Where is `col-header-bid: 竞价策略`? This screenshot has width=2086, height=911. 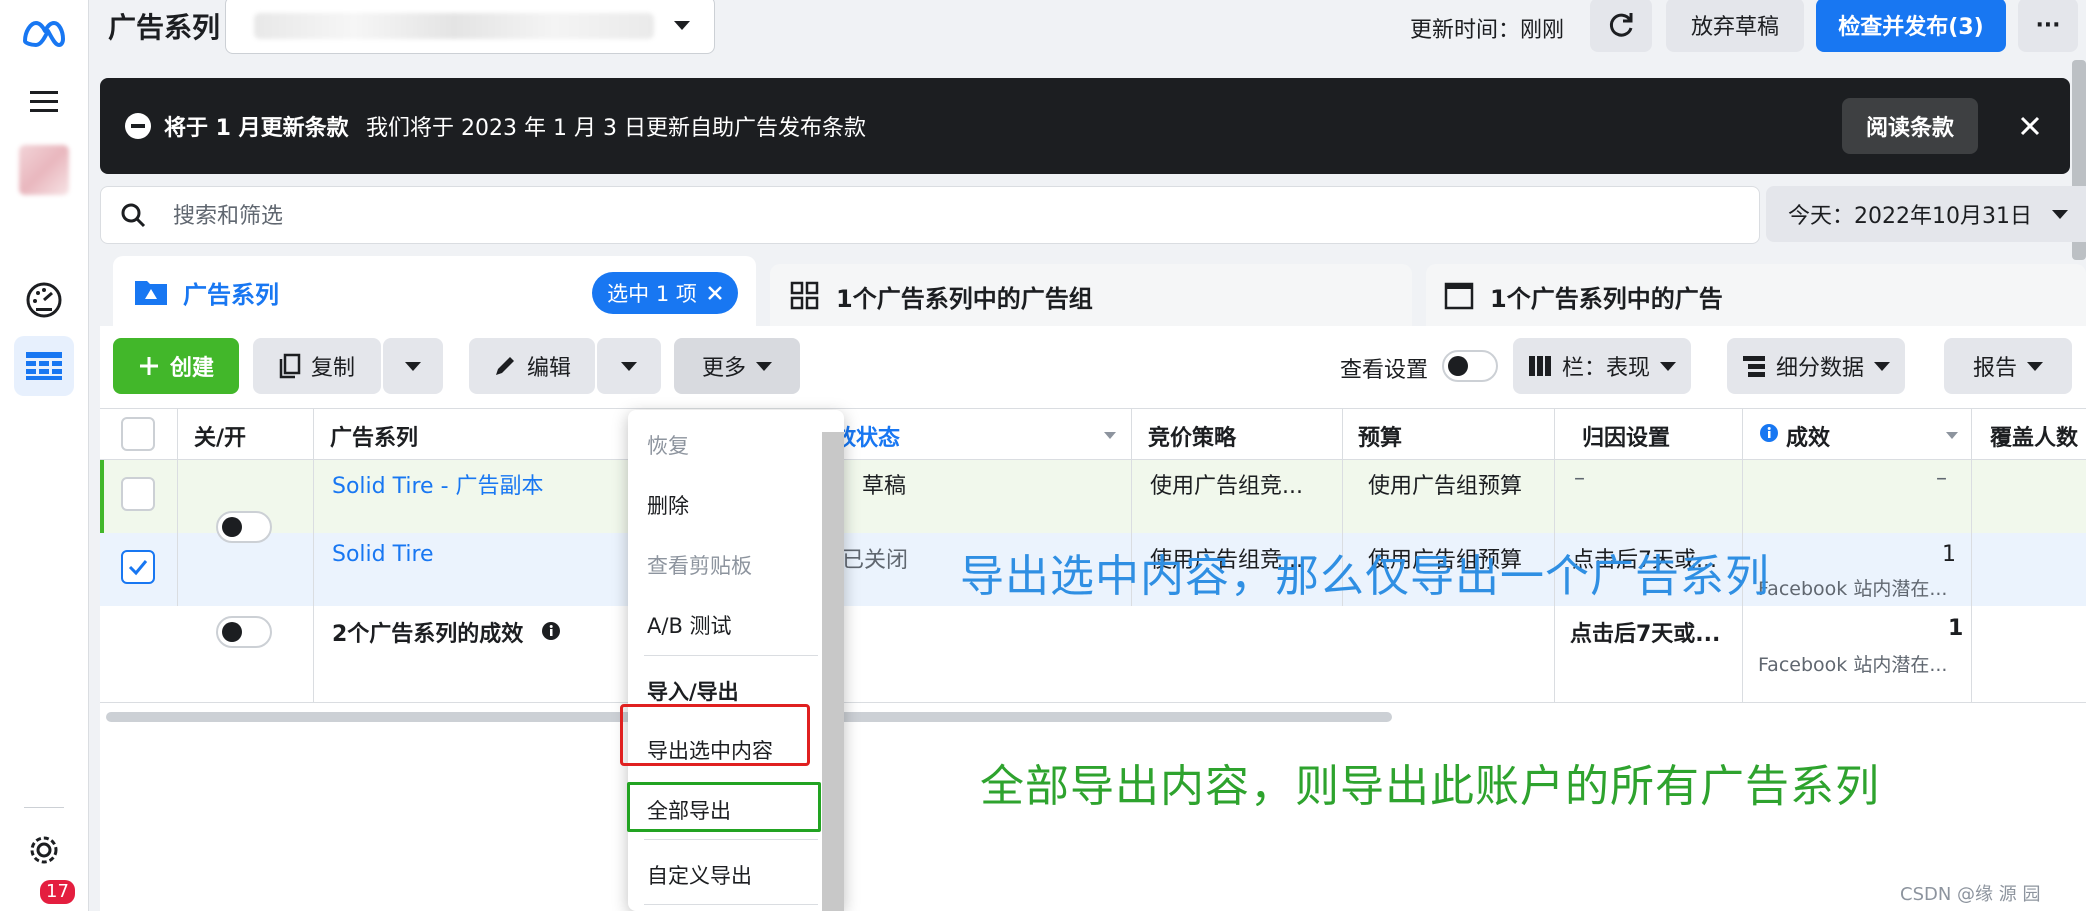
col-header-bid: 竞价策略 is located at coordinates (1192, 436).